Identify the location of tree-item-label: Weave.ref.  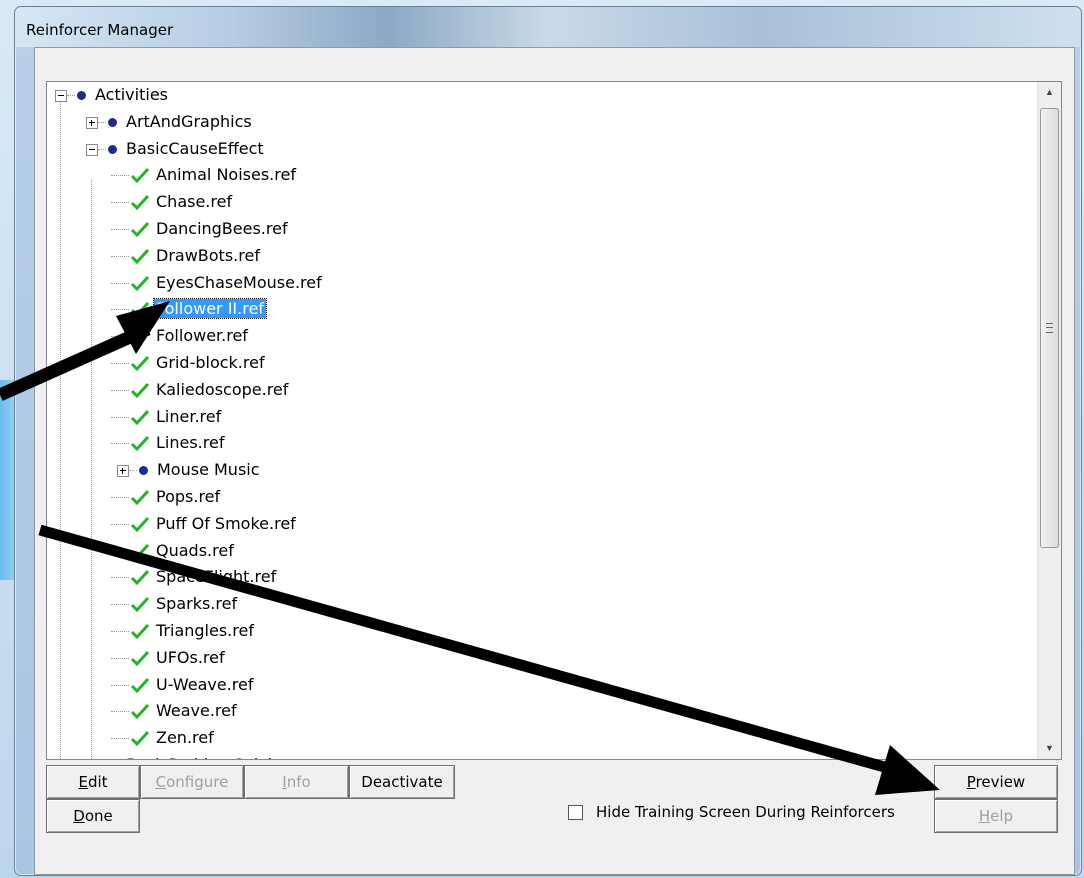
(196, 711).